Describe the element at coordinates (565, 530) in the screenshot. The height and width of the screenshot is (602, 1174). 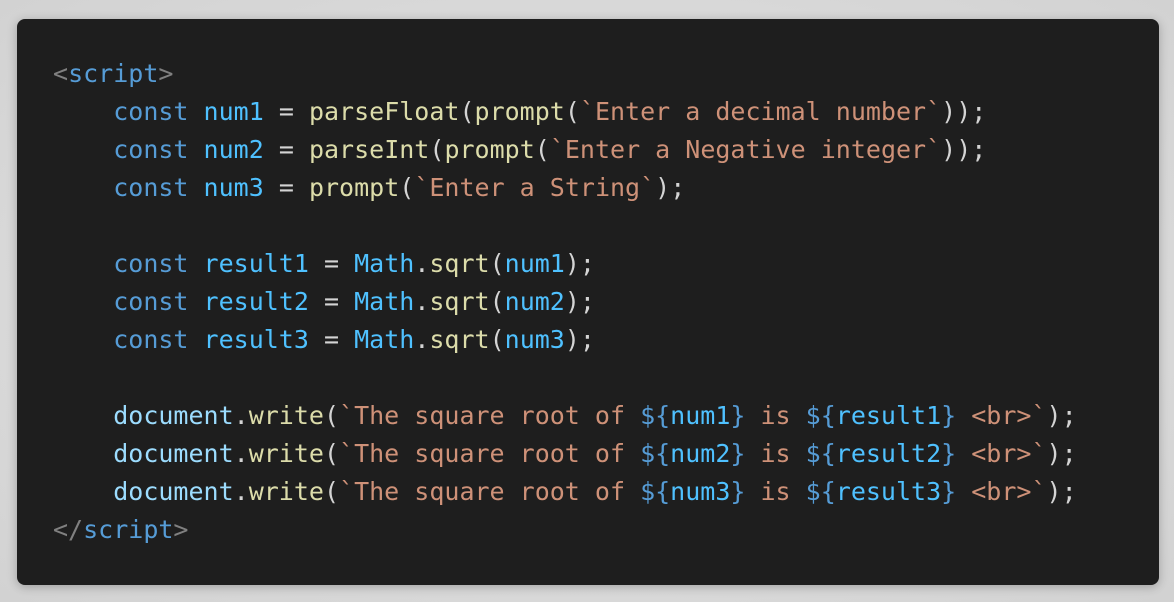
I see `code-line-13: </script>` at that location.